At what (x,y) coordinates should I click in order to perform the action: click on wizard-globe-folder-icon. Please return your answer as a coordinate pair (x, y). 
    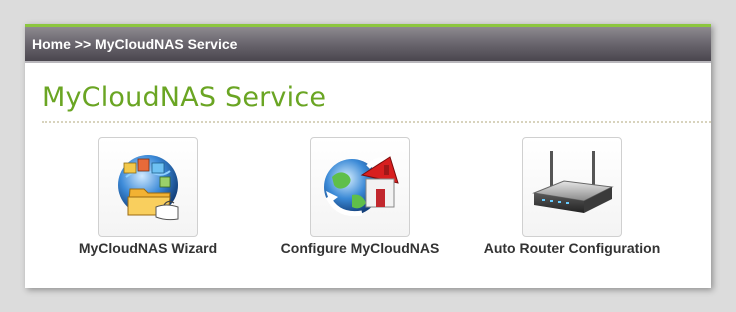
    Looking at the image, I should click on (148, 188).